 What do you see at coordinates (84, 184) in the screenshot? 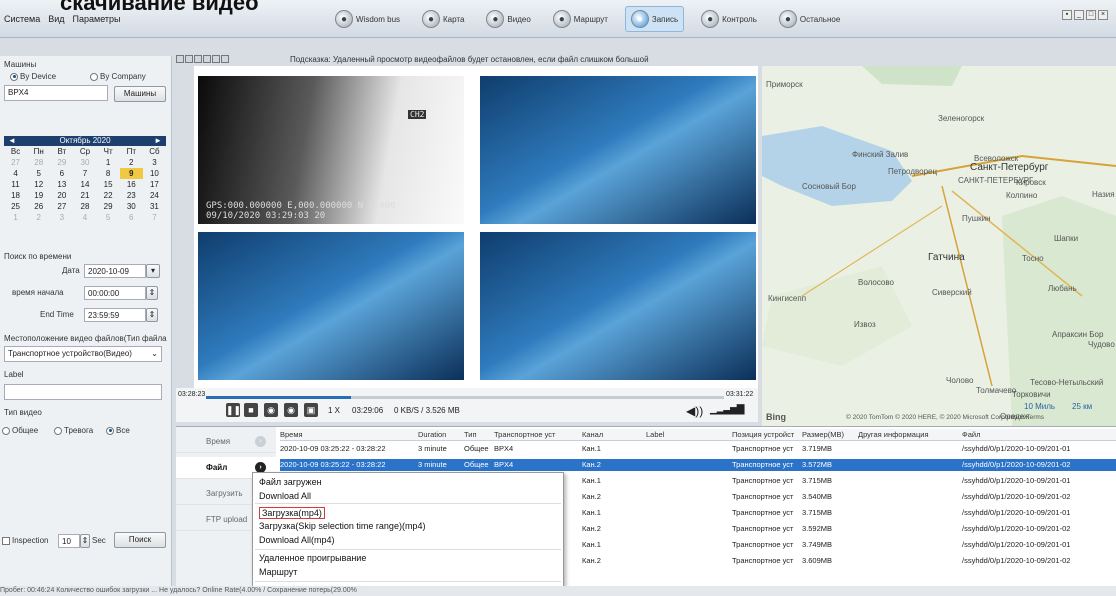
I see `calendar-day: 14` at bounding box center [84, 184].